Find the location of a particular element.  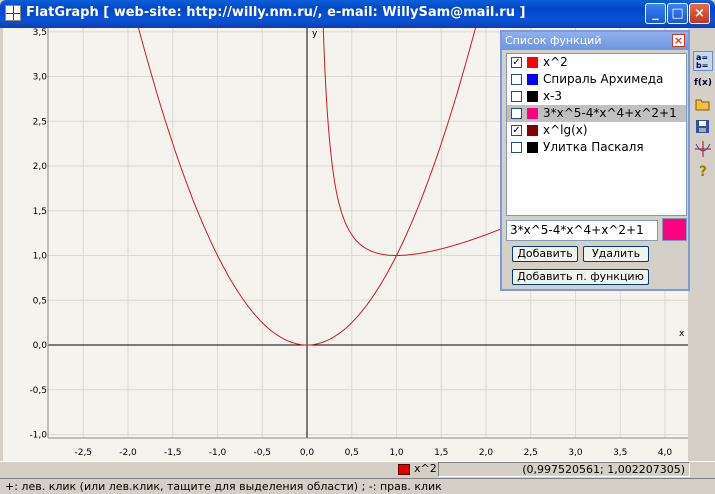

y-tick-label: 0,5 is located at coordinates (40, 301).